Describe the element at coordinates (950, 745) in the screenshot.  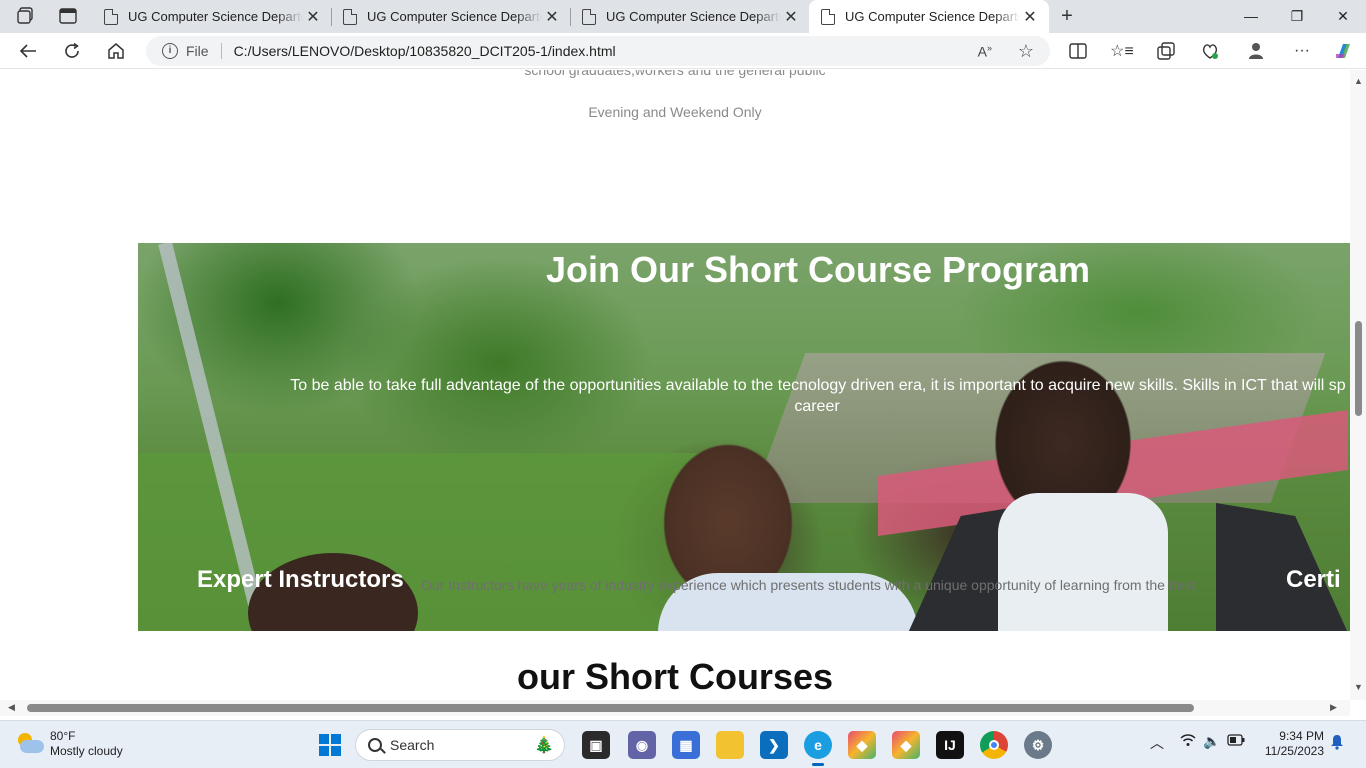
I see `intellij-icon: IJ` at that location.